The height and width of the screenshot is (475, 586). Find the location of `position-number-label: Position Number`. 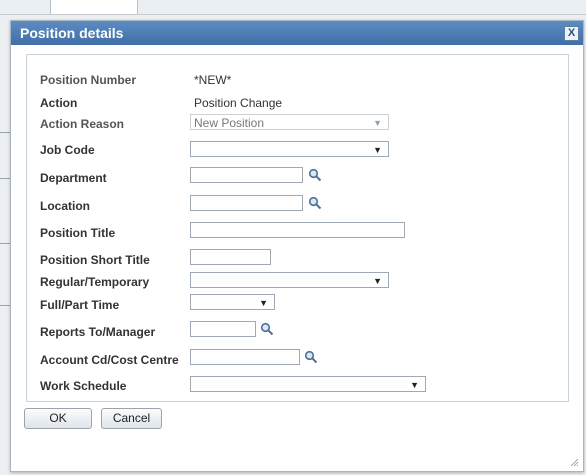

position-number-label: Position Number is located at coordinates (88, 80).